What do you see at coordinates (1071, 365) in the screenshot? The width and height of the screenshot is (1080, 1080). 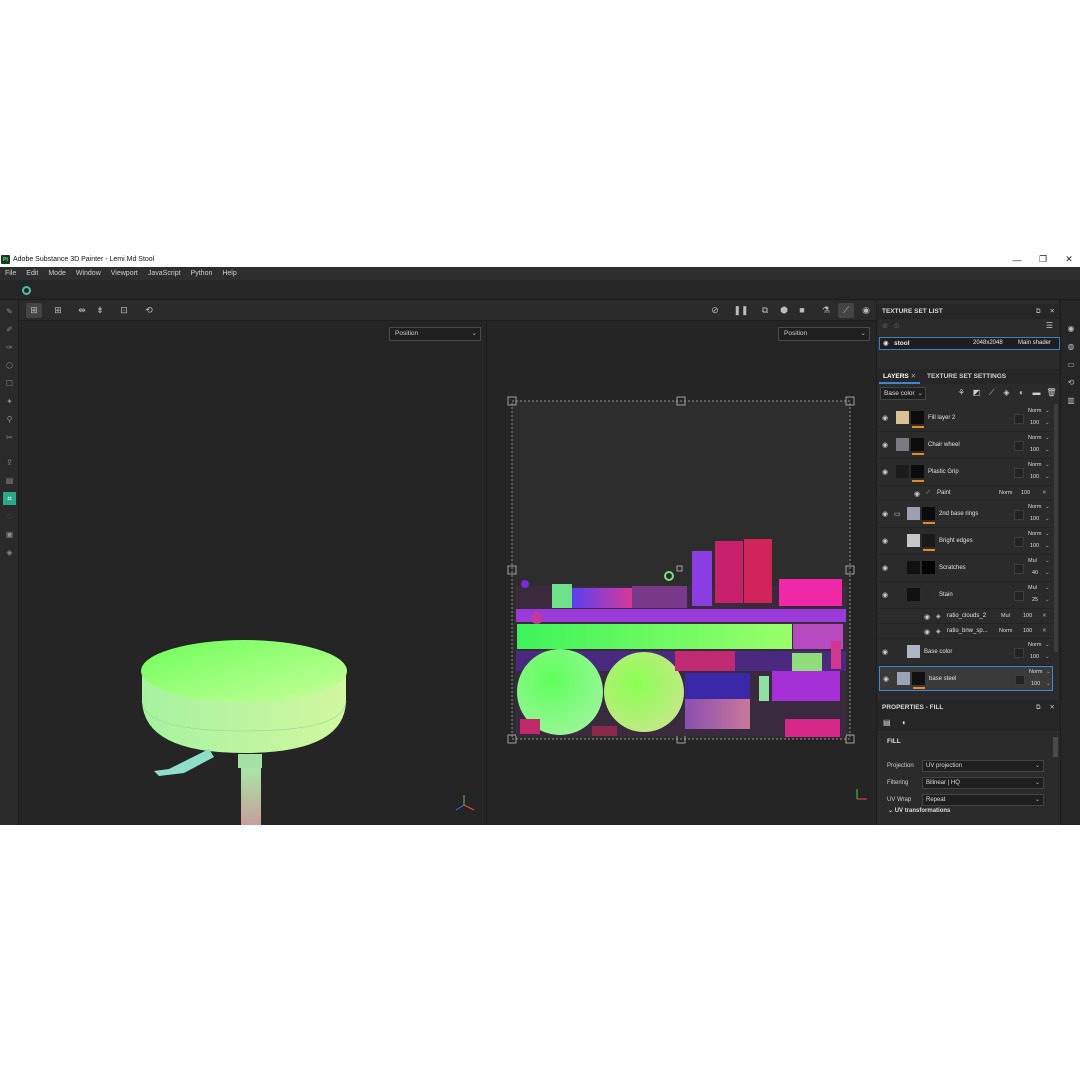 I see `shader-icon: ▭` at bounding box center [1071, 365].